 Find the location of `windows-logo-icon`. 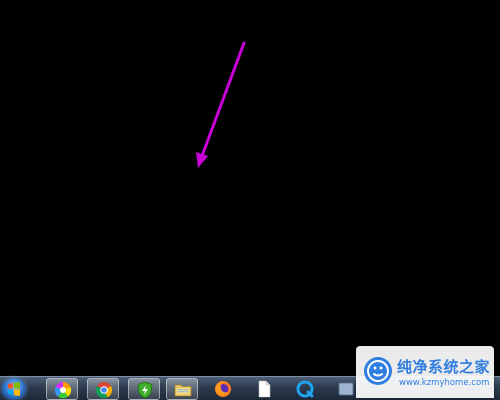

windows-logo-icon is located at coordinates (14, 389).